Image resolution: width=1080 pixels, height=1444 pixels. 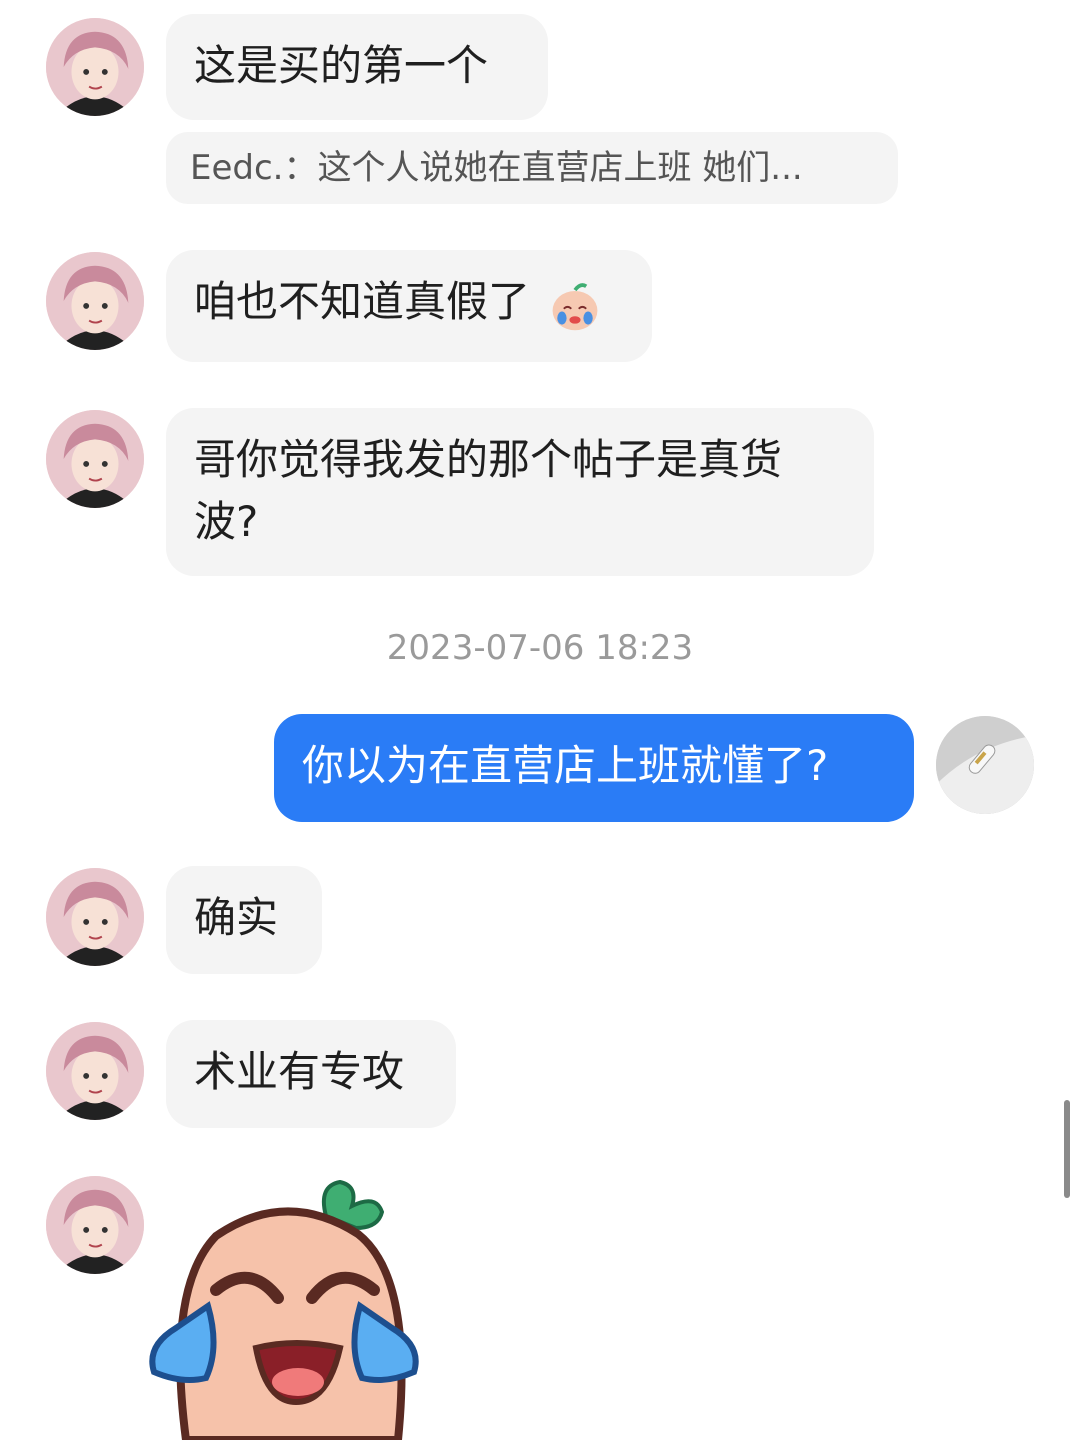 I want to click on crying-peach-emoji-icon, so click(x=575, y=305).